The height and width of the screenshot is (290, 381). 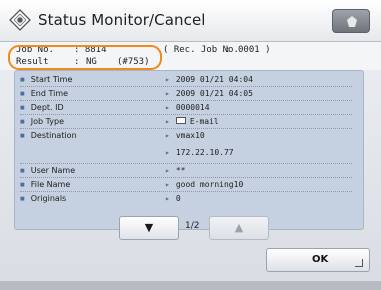 I want to click on job-type-value: E-mail, so click(x=204, y=121).